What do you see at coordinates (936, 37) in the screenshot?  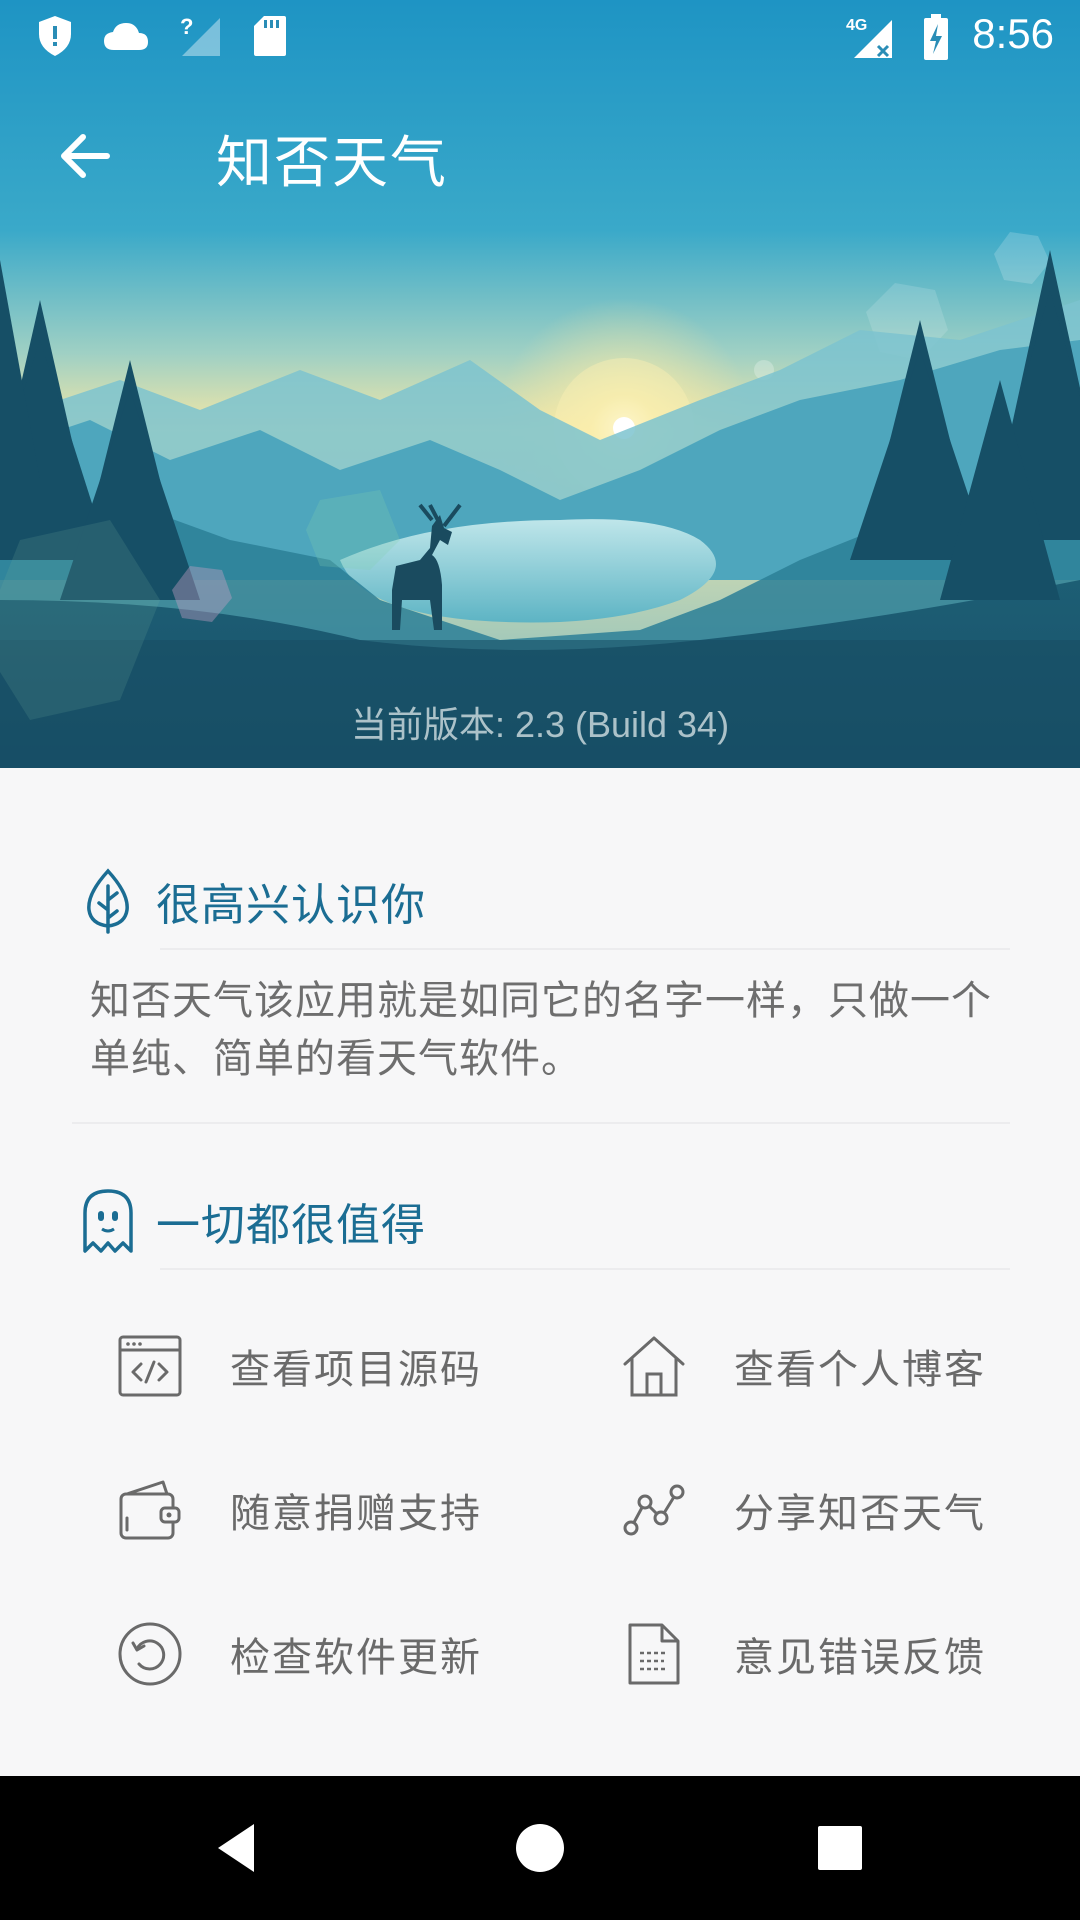 I see `battery-charging-icon` at bounding box center [936, 37].